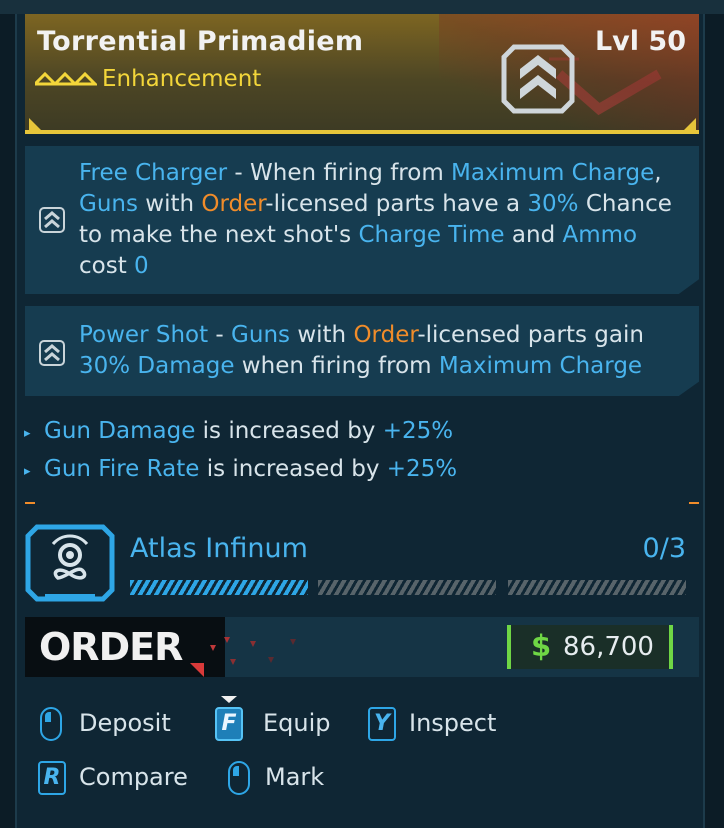  I want to click on action-inspect: Inspect, so click(452, 723).